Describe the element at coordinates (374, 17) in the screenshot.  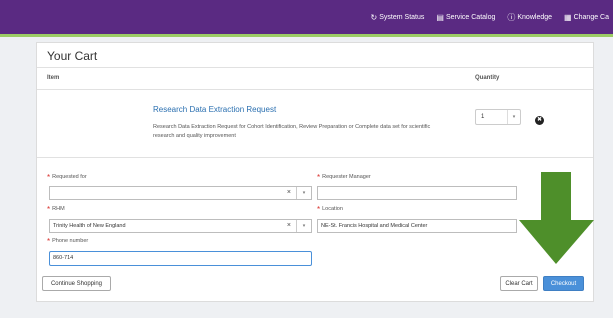
I see `refresh-icon: ↻` at that location.